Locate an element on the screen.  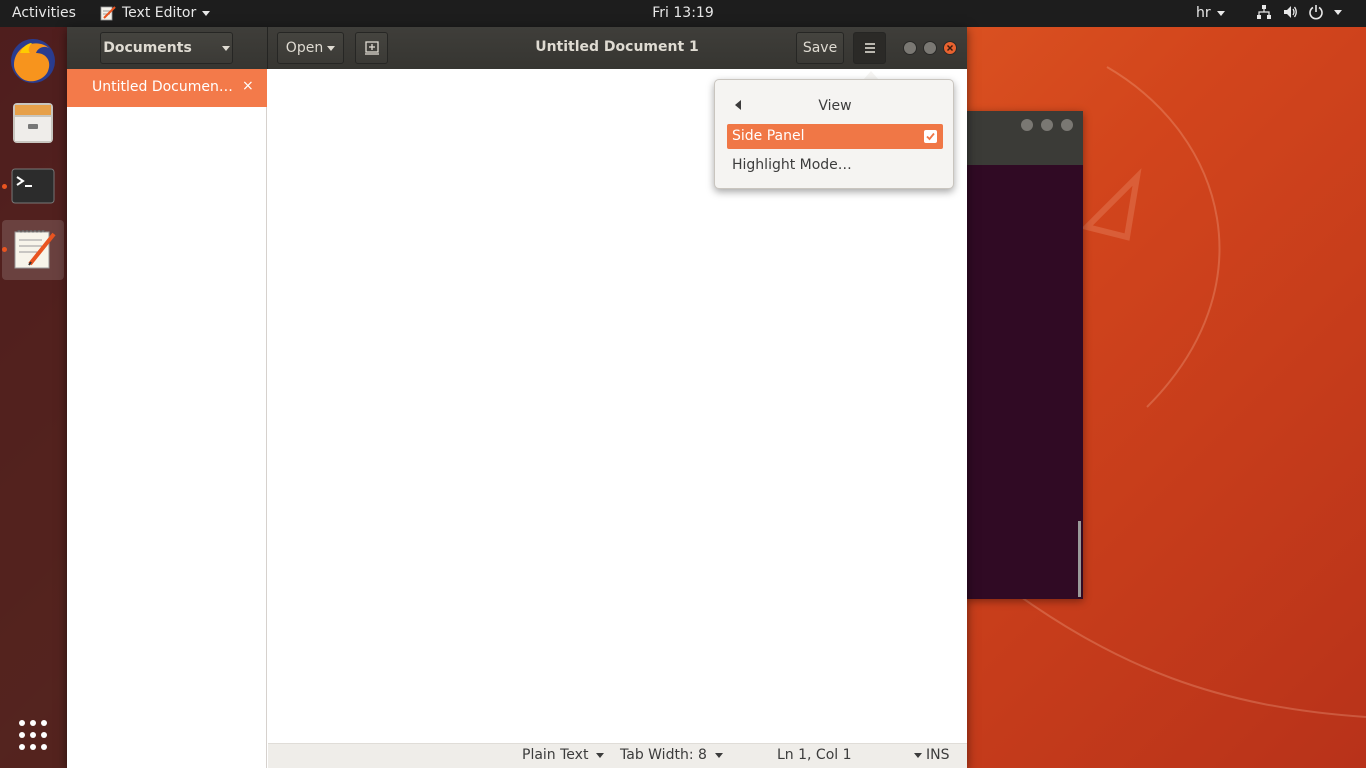
header-separator is located at coordinates (267, 48).